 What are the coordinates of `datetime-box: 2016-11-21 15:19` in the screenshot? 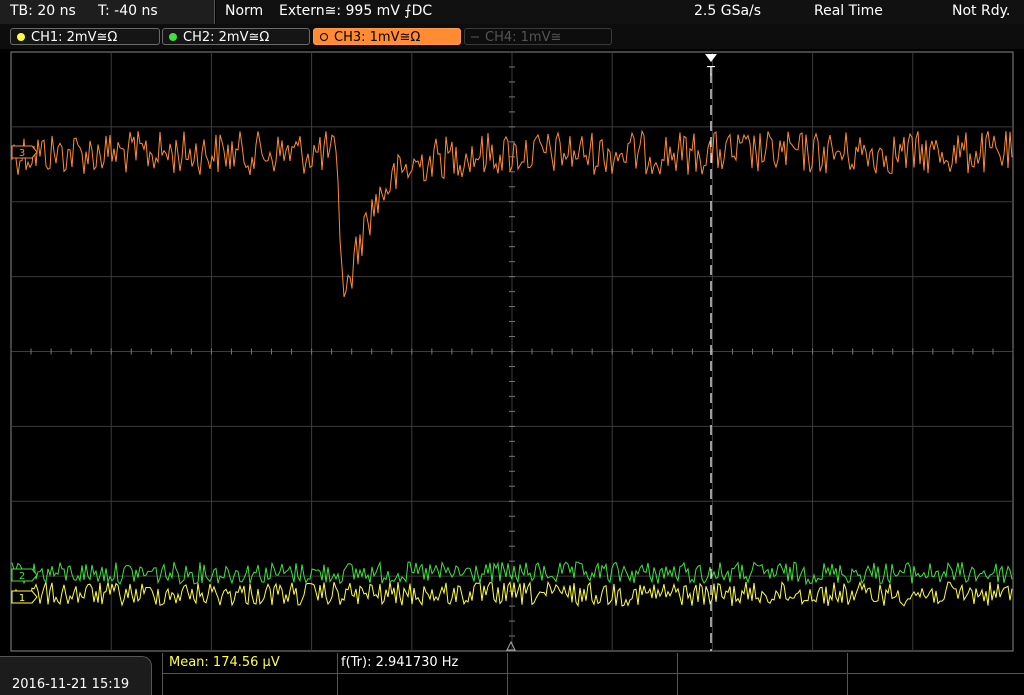 It's located at (76, 675).